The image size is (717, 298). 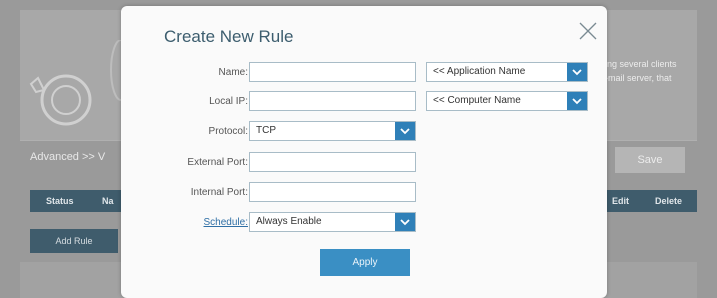 I want to click on name-field, so click(x=332, y=72).